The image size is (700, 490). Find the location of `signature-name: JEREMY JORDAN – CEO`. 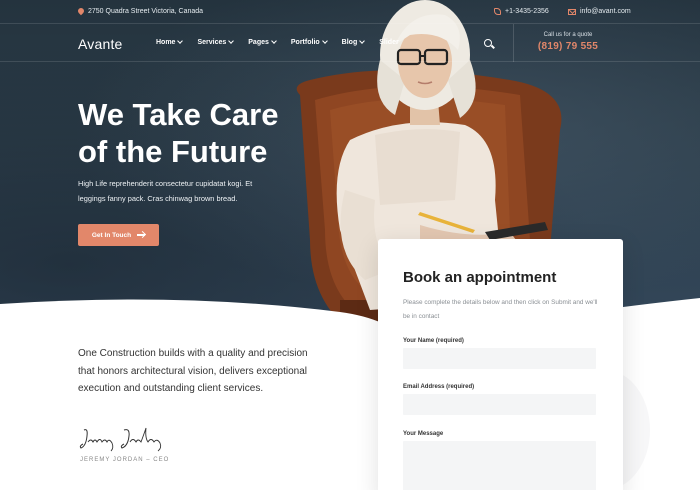

signature-name: JEREMY JORDAN – CEO is located at coordinates (125, 460).